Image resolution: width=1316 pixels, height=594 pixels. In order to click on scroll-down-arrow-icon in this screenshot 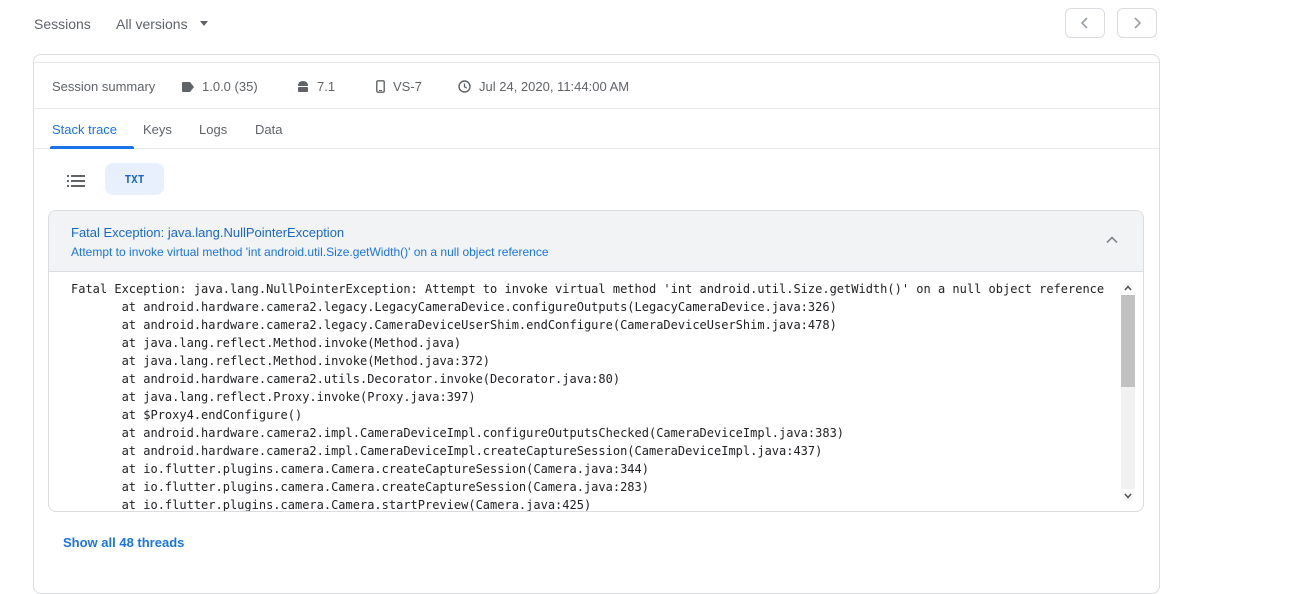, I will do `click(1128, 496)`.